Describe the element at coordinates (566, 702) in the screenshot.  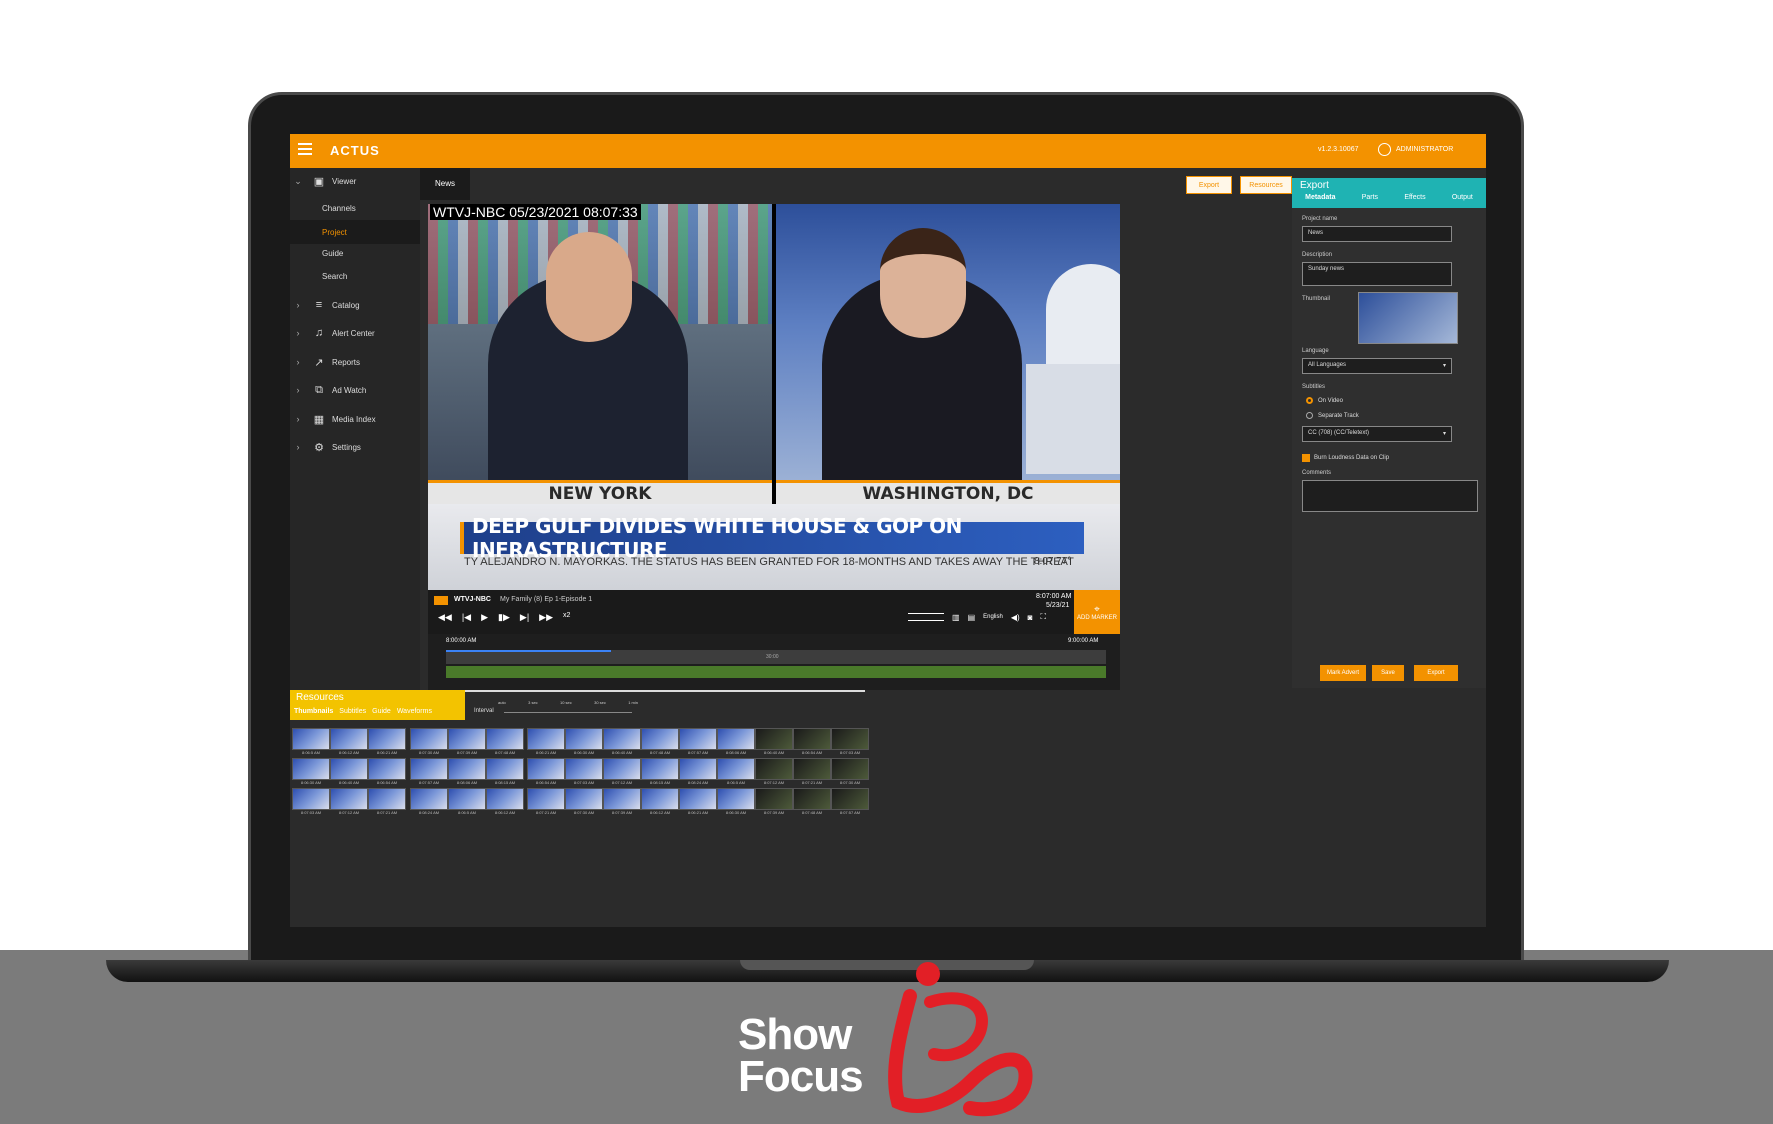
I see `interval-10sec: 10 sec` at that location.